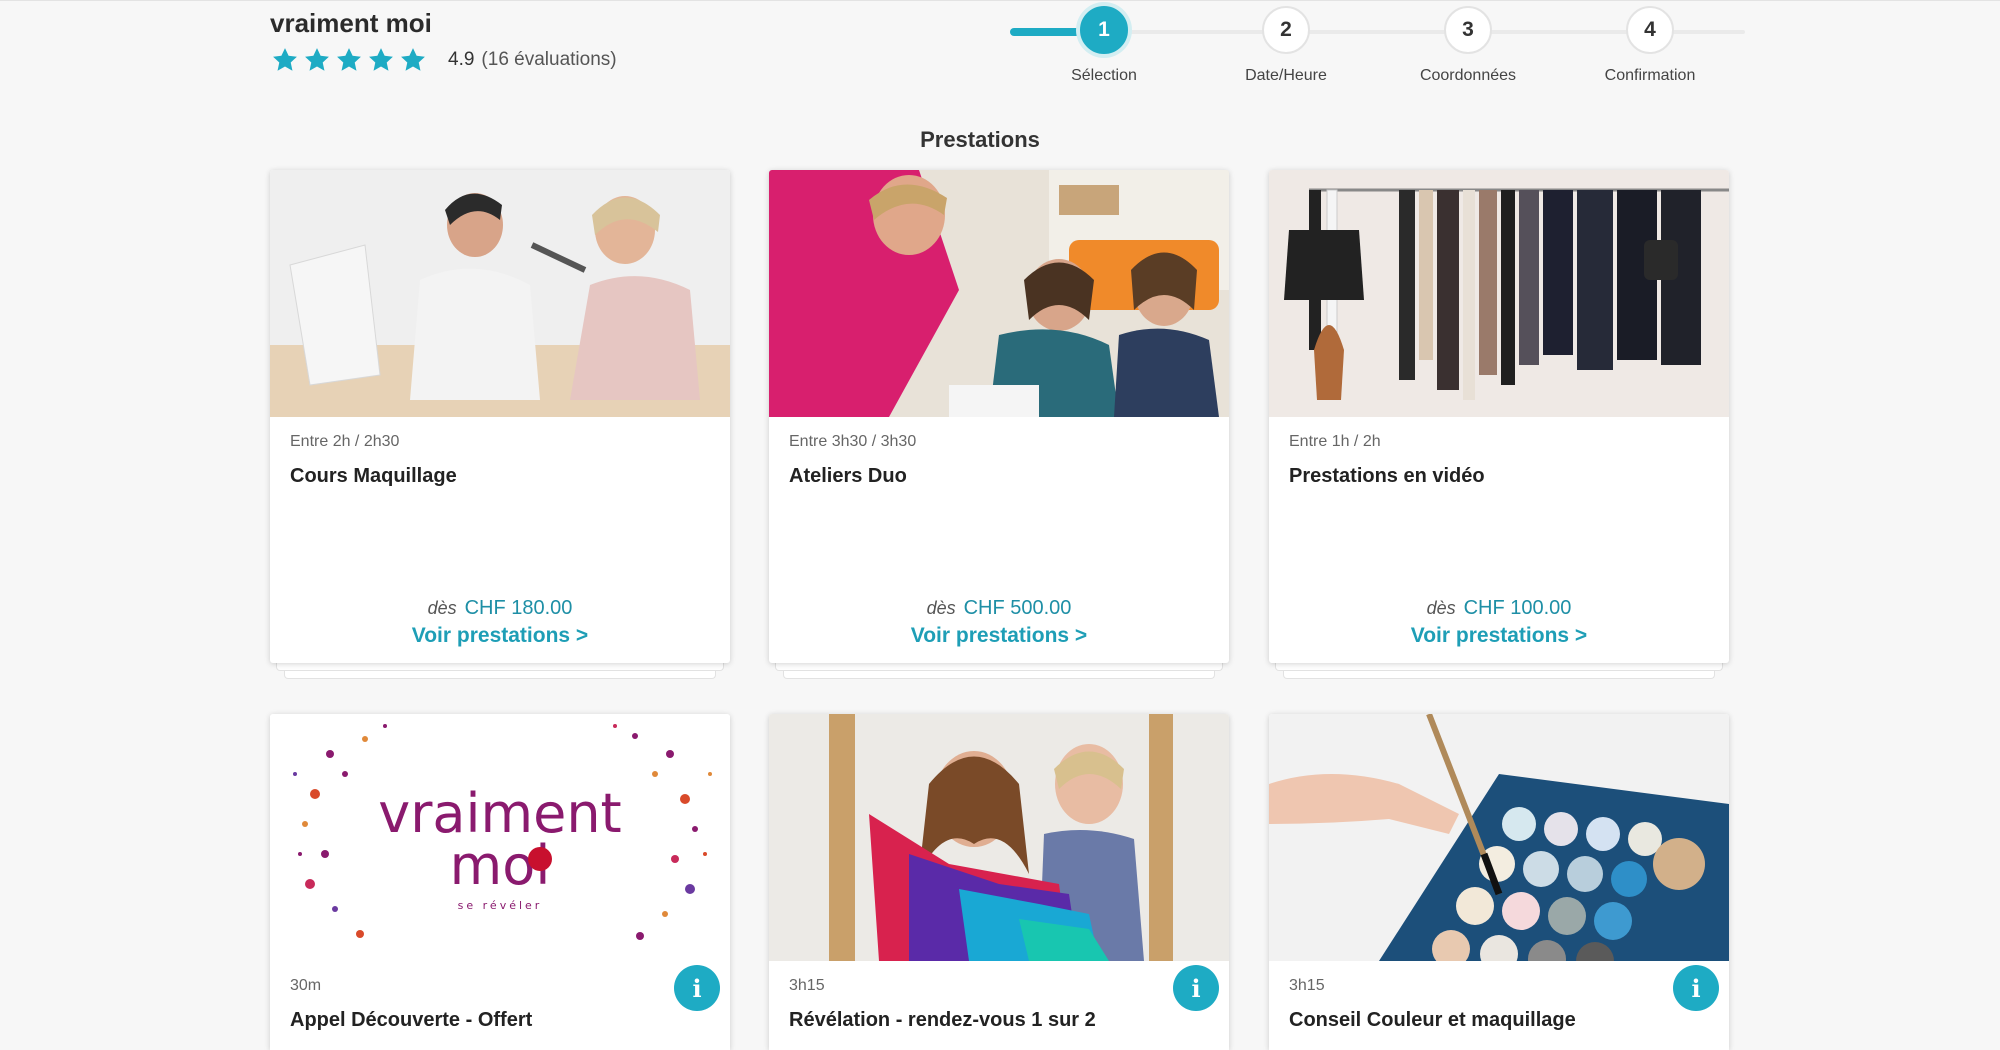  I want to click on service-title: Cours Maquillage, so click(373, 476).